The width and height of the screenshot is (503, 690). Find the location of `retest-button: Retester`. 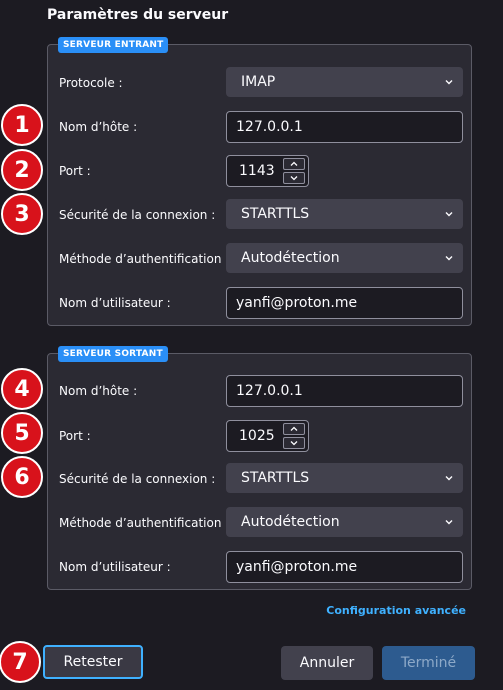

retest-button: Retester is located at coordinates (93, 662).